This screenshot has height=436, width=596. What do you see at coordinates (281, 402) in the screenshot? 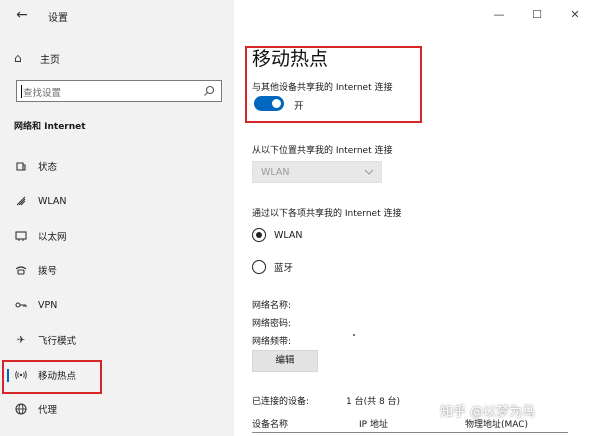
I see `connected-devices-label: 已连接的设备:` at bounding box center [281, 402].